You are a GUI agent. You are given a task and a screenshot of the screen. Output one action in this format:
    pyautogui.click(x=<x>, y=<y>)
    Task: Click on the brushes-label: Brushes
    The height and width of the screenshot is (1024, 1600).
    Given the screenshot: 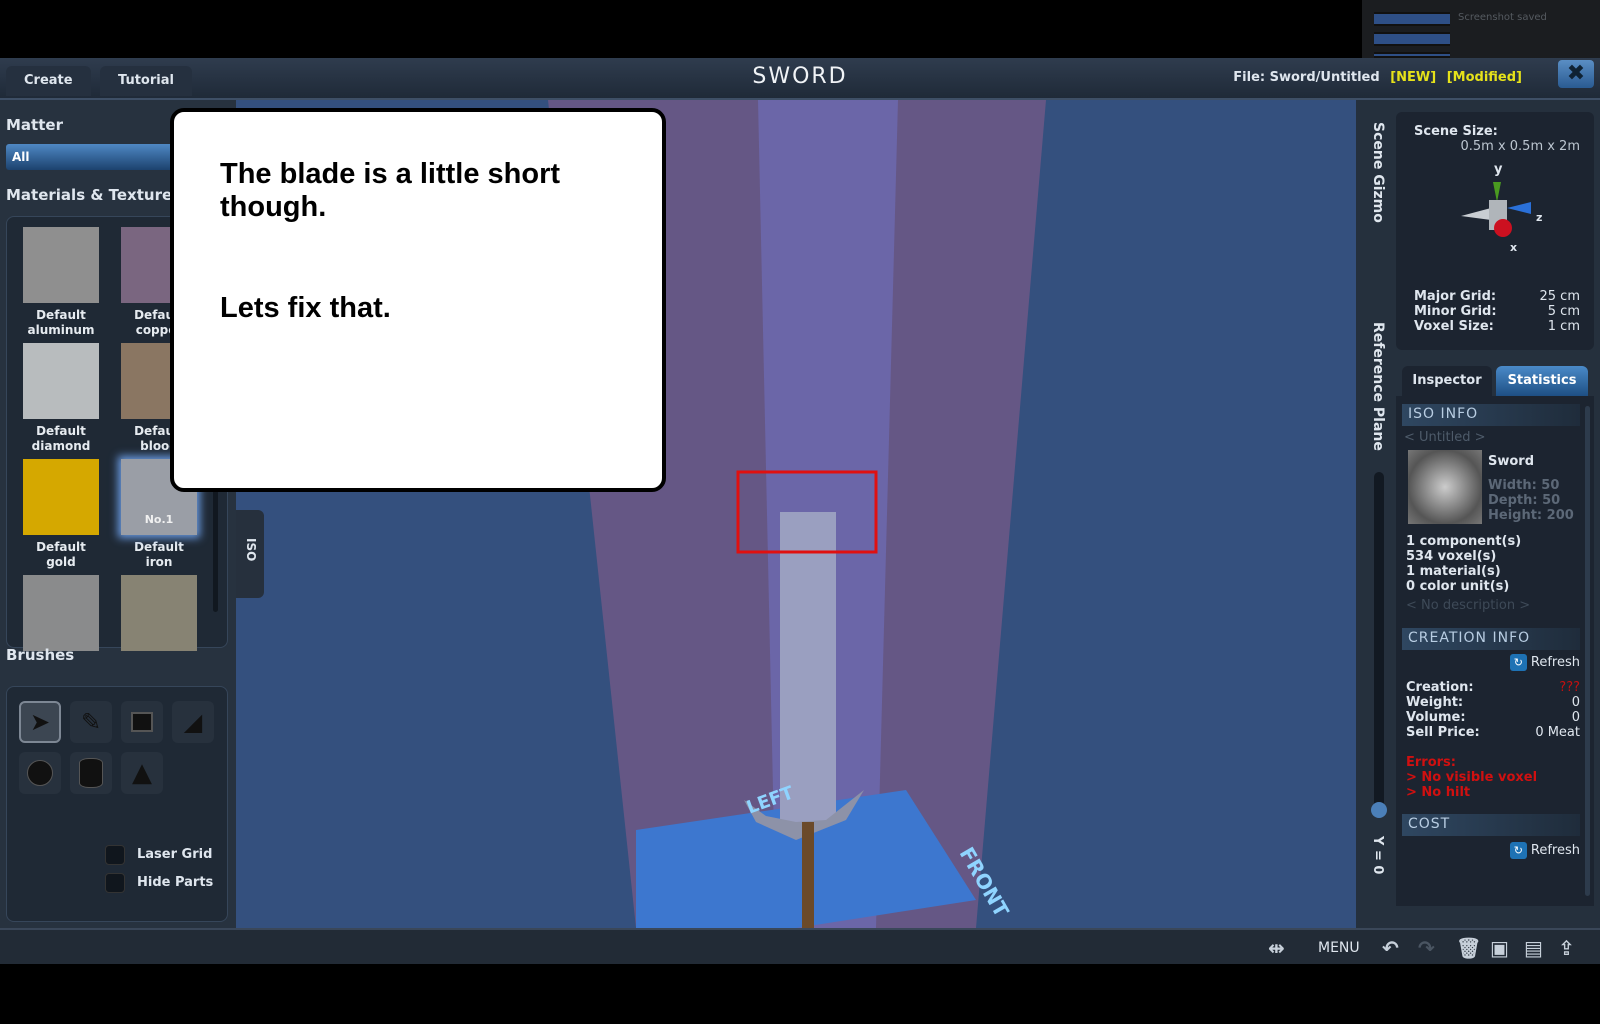 What is the action you would take?
    pyautogui.click(x=40, y=655)
    